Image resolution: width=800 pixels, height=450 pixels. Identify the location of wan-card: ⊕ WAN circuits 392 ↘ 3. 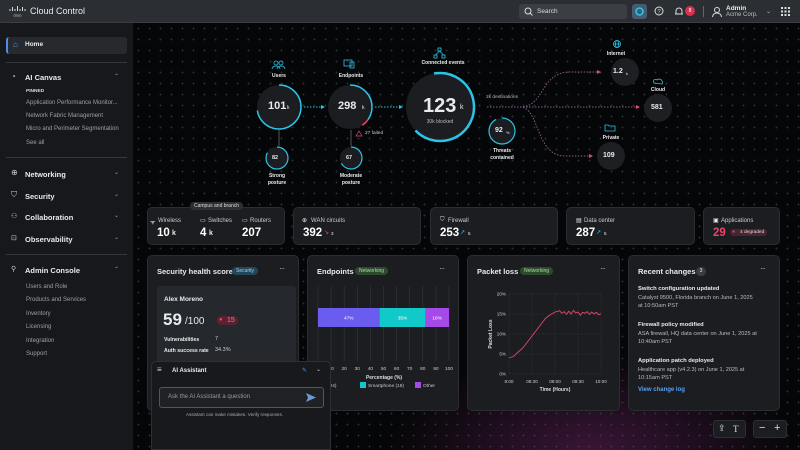
(357, 226).